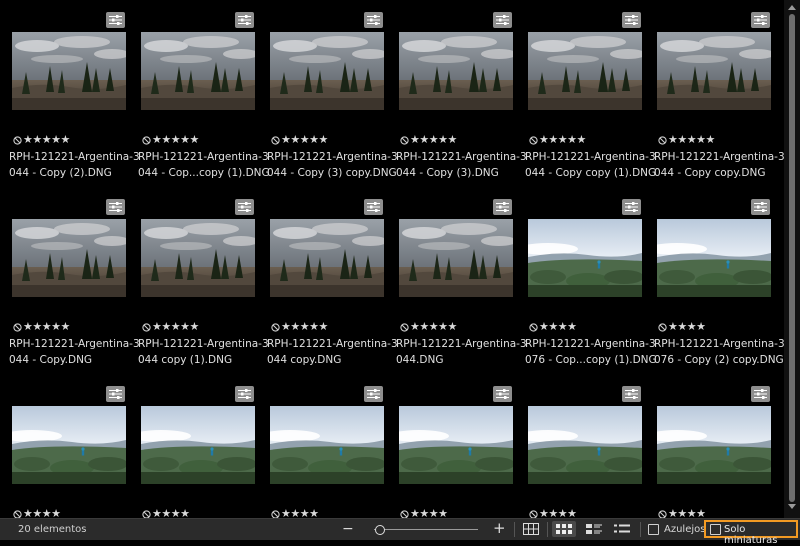 The width and height of the screenshot is (800, 546). Describe the element at coordinates (792, 7) in the screenshot. I see `scroll-up-icon` at that location.